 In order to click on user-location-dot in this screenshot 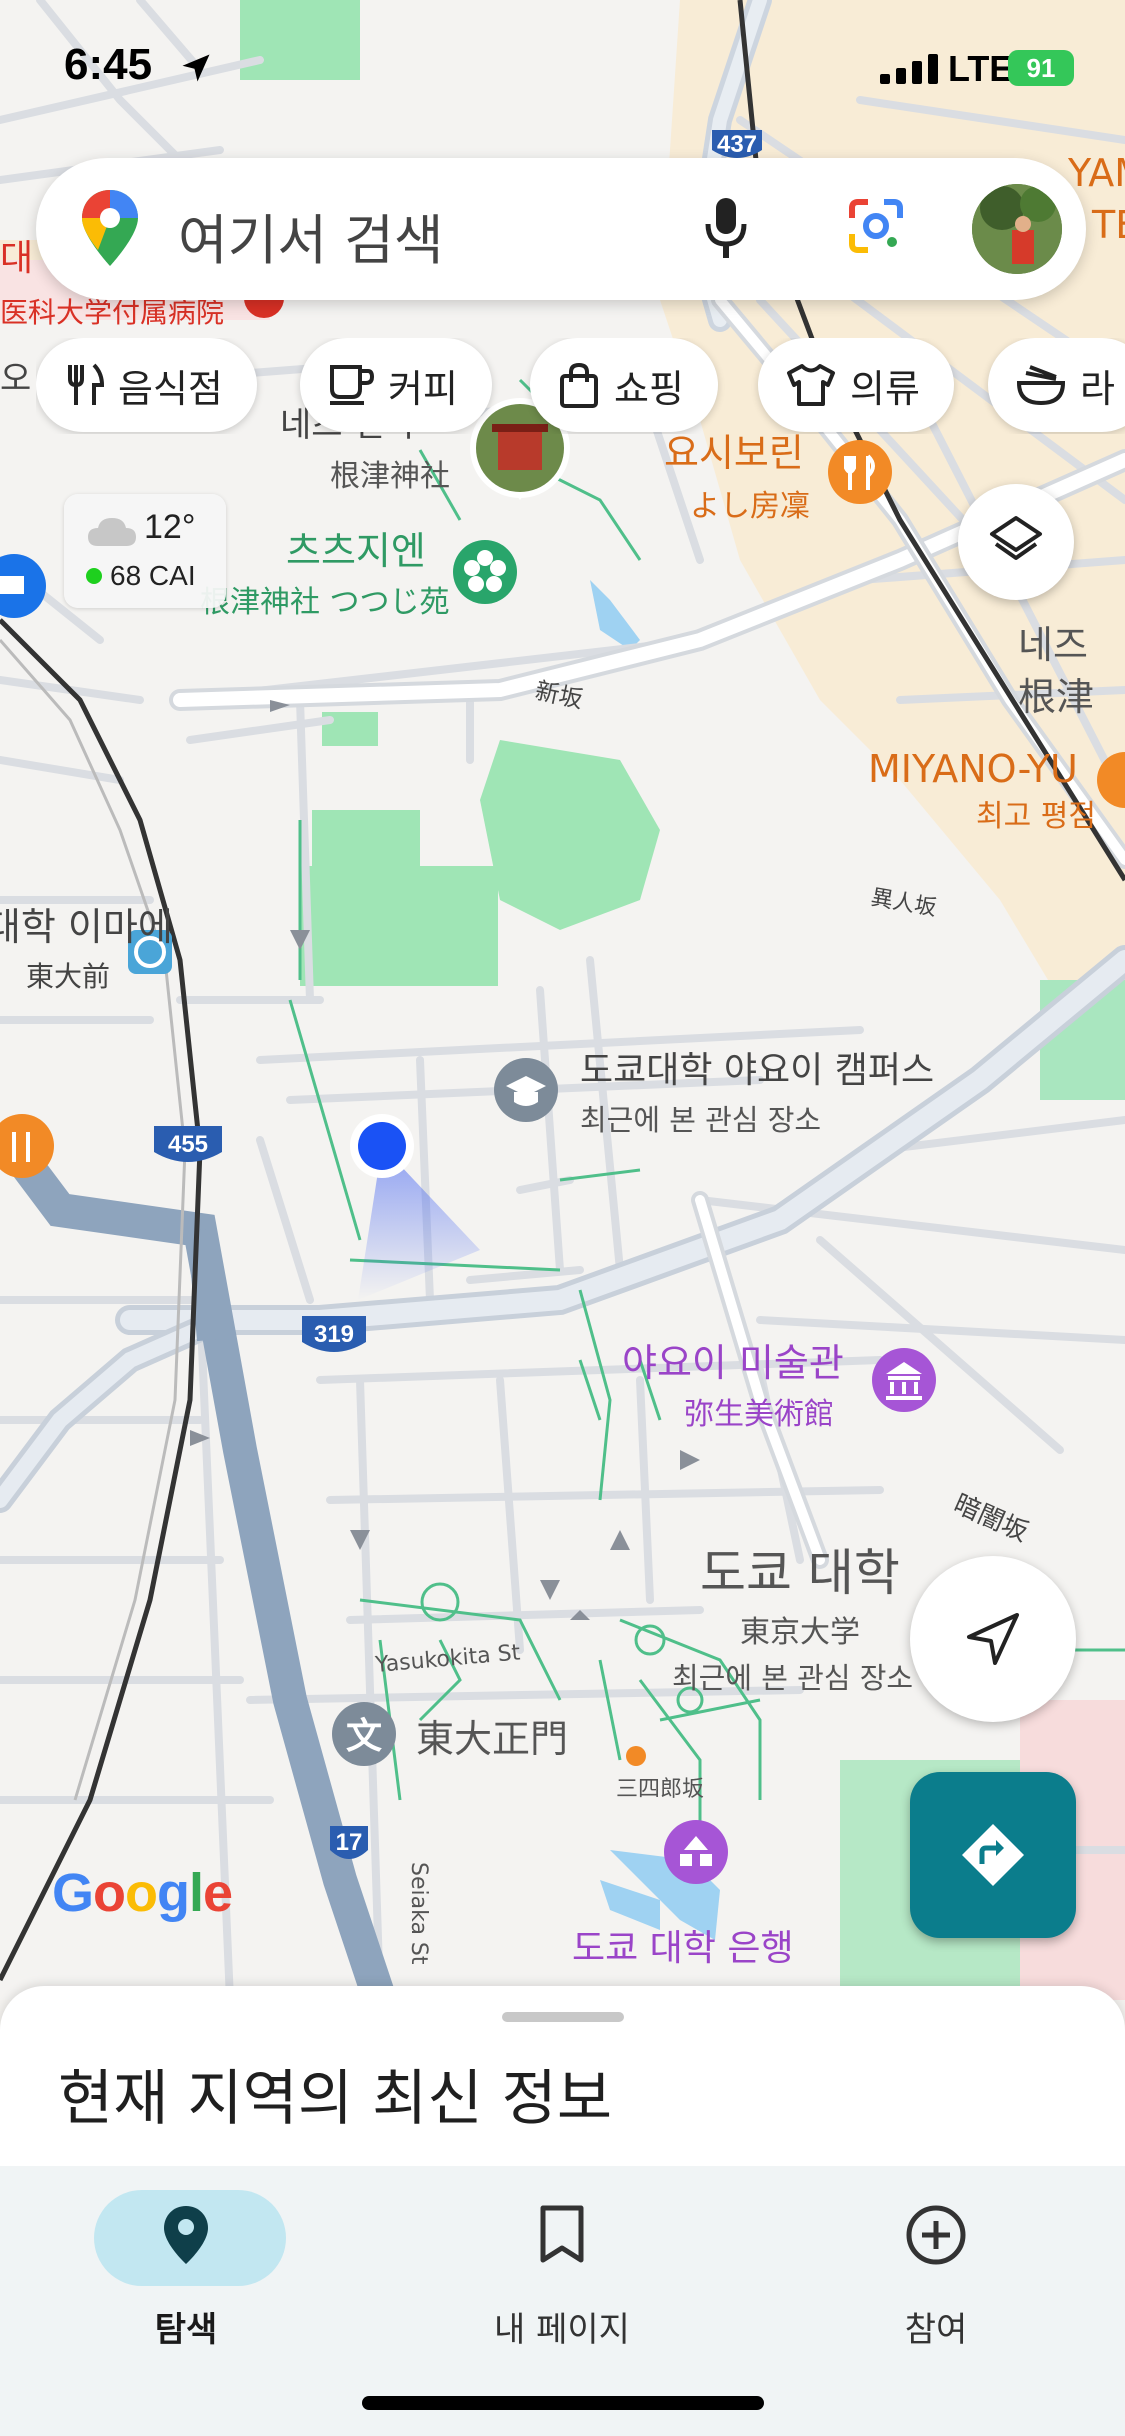, I will do `click(382, 1146)`.